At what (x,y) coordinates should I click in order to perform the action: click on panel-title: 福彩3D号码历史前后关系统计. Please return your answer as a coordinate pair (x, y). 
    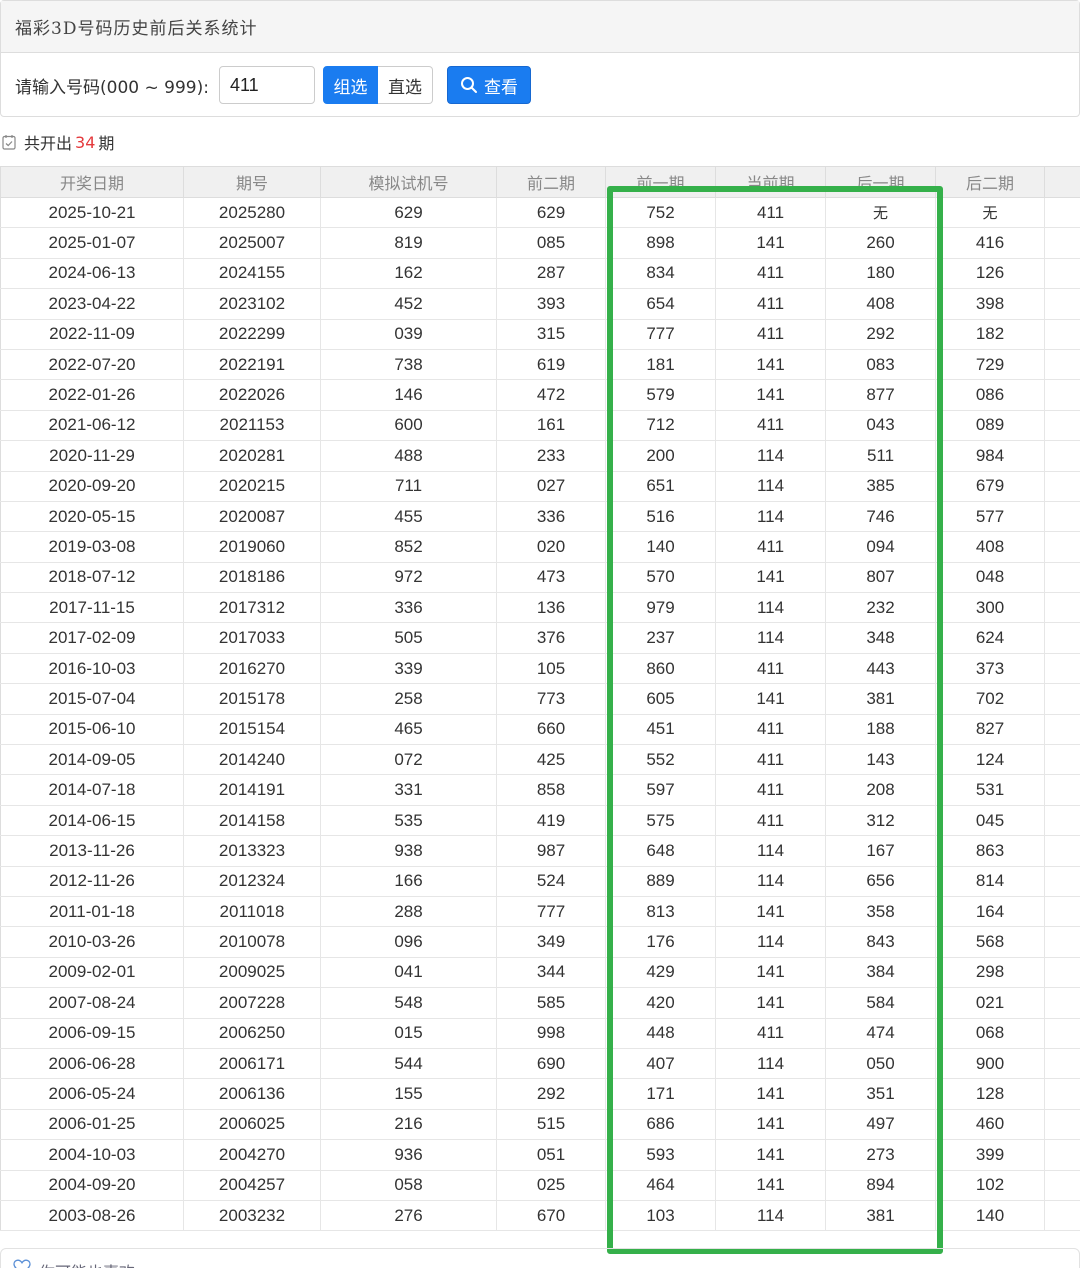
    Looking at the image, I should click on (540, 27).